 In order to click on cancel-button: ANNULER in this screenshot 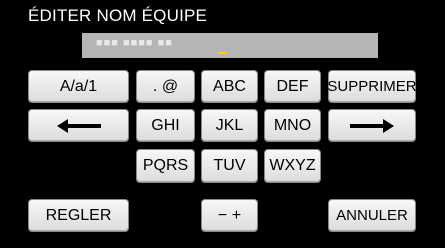, I will do `click(372, 215)`.